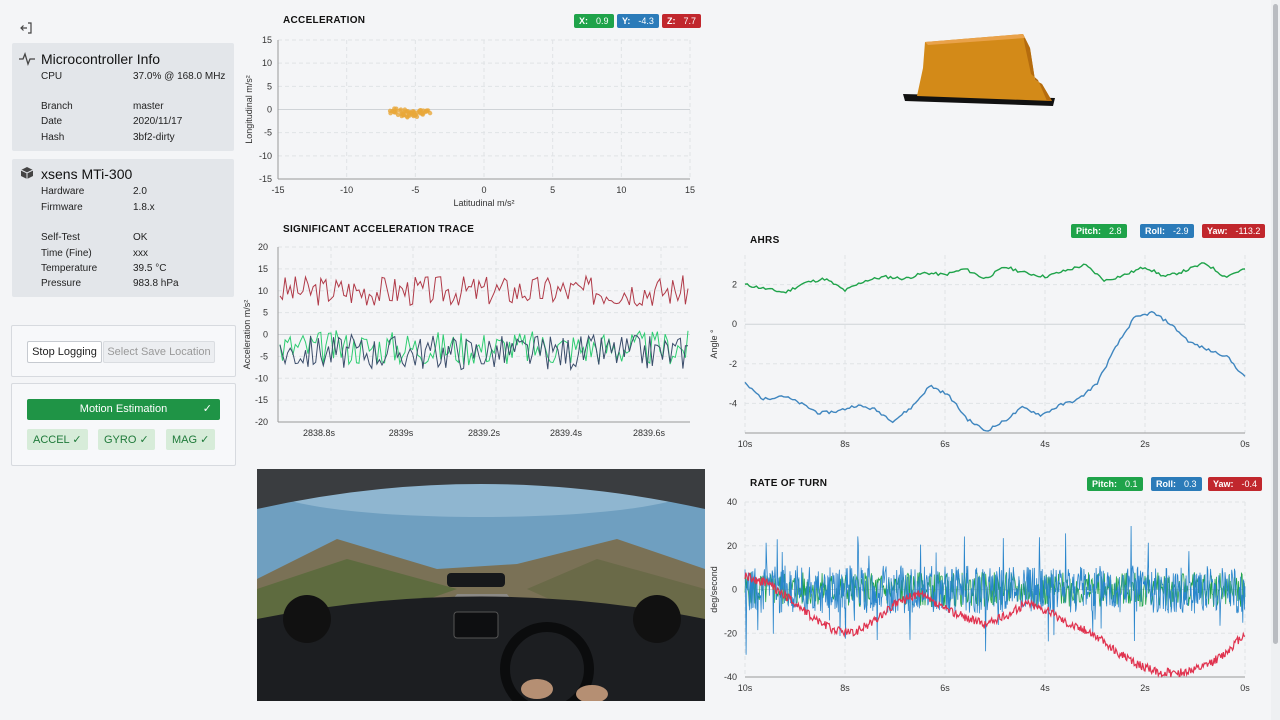 The height and width of the screenshot is (720, 1280). I want to click on rate-of-turn-chart: 40 20 0 -20 -4010s 8s 6s 4s 2s 0s deg/second, so click(979, 595).